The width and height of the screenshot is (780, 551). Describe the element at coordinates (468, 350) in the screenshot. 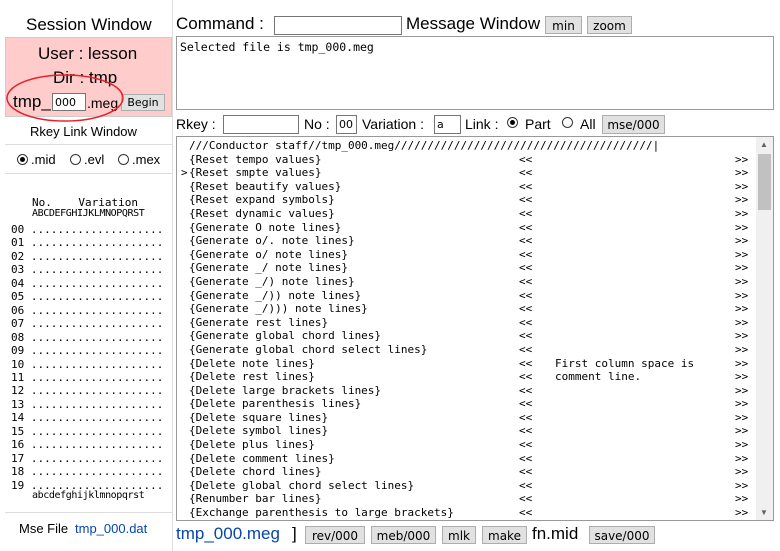

I see `list-item: {Generate global chord select lines} << >>` at that location.